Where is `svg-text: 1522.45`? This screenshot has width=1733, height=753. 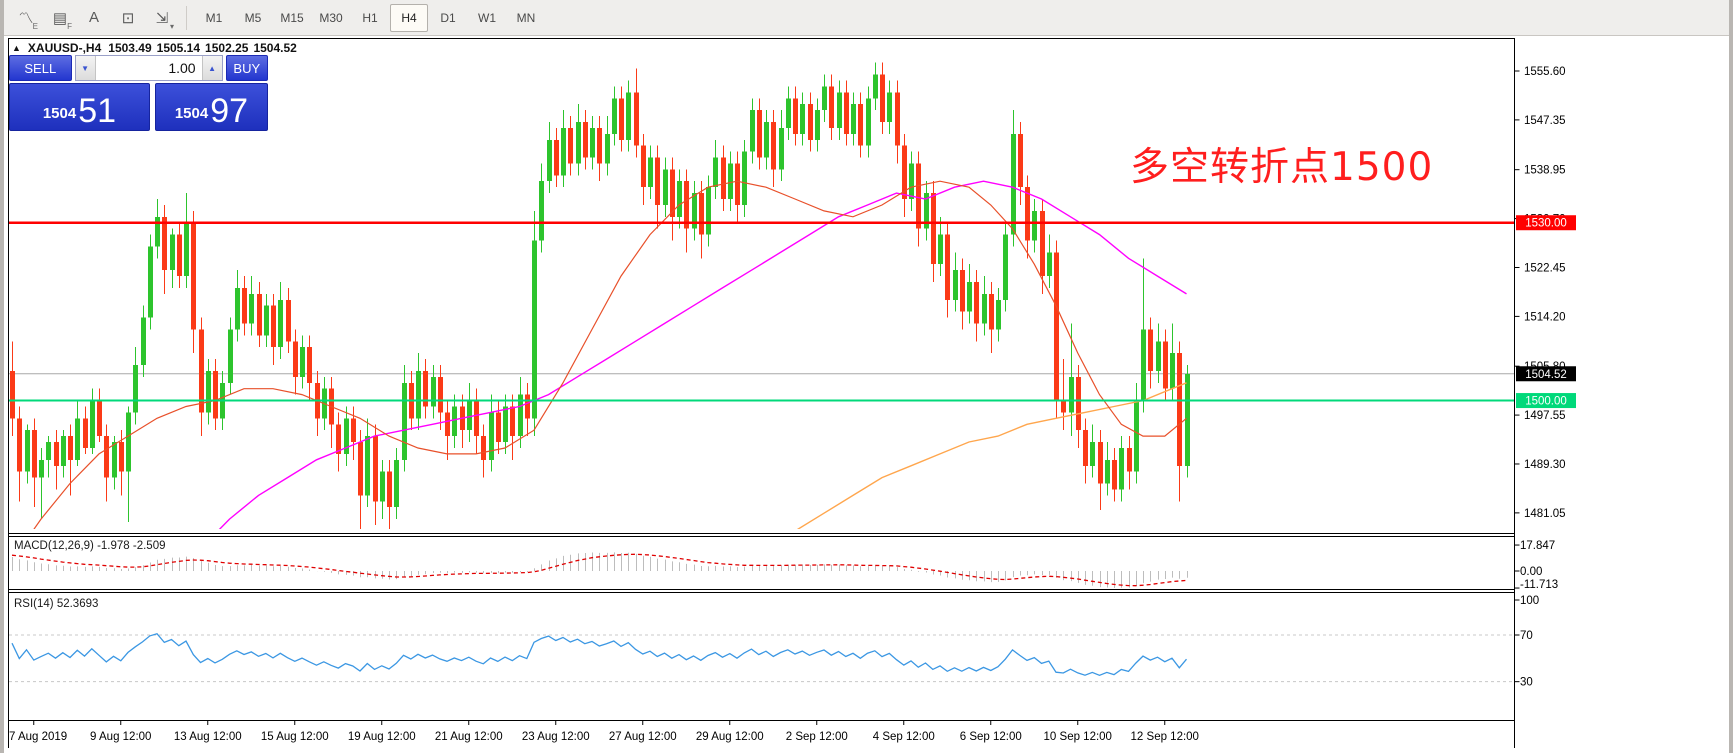 svg-text: 1522.45 is located at coordinates (1545, 268).